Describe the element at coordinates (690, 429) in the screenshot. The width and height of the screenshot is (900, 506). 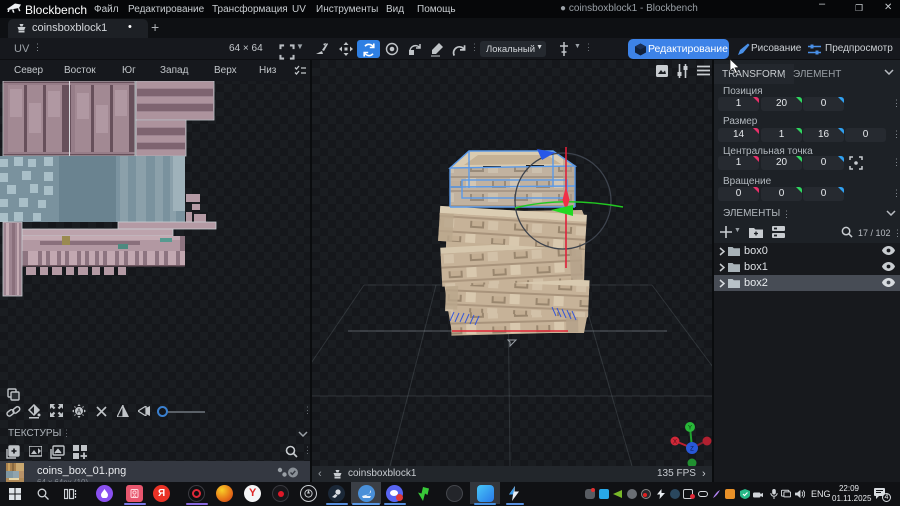
I see `svg-text: Y` at that location.